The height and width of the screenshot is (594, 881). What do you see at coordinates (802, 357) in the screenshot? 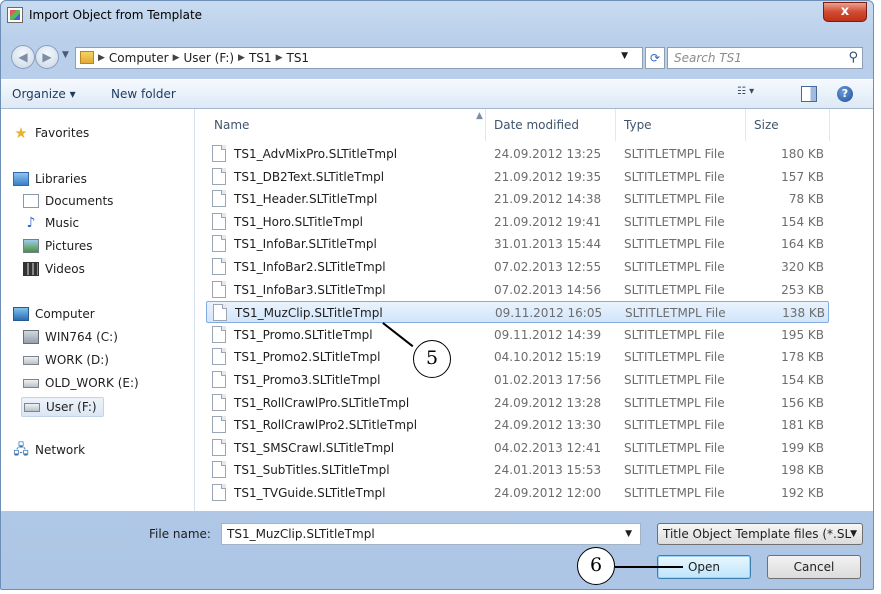
I see `file-size-cell: 178 KB` at bounding box center [802, 357].